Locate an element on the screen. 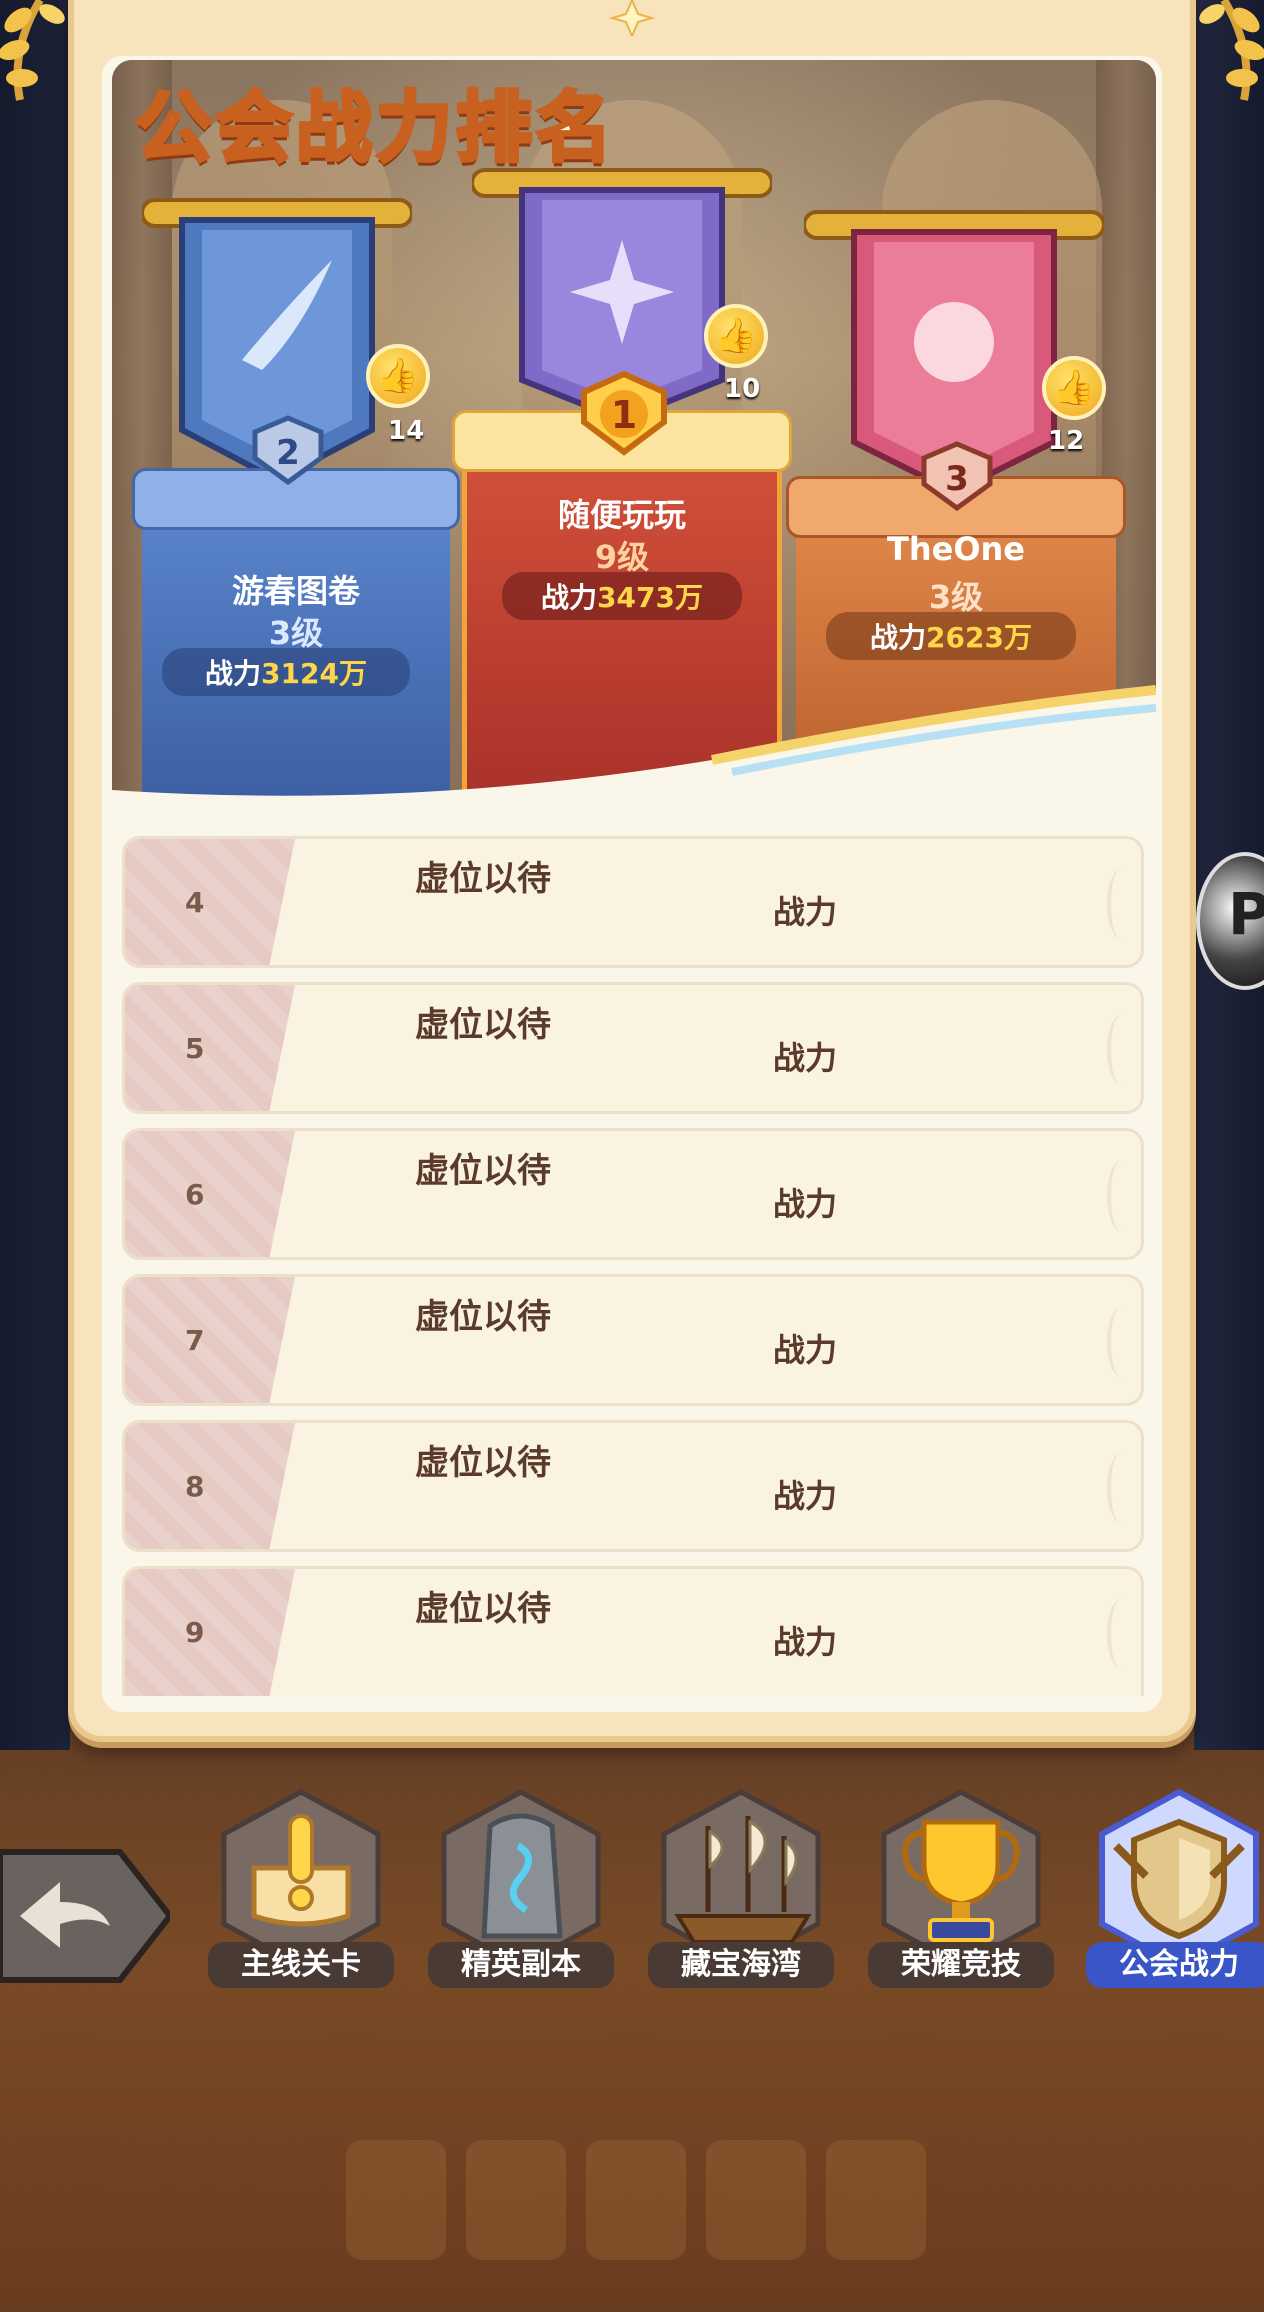 The image size is (1264, 2312). nav-label: 藏宝海湾 is located at coordinates (741, 1965).